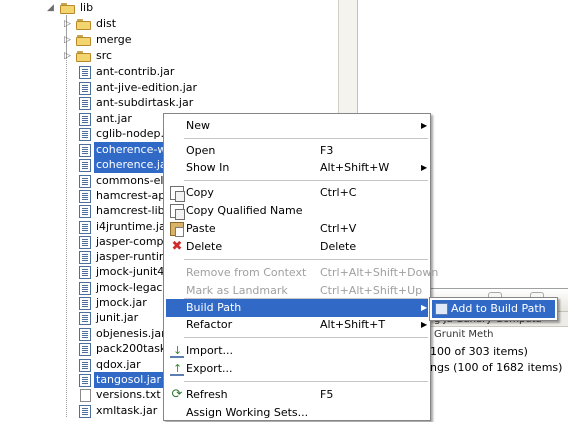  I want to click on tree-item-dist: ▷ dist, so click(168, 24).